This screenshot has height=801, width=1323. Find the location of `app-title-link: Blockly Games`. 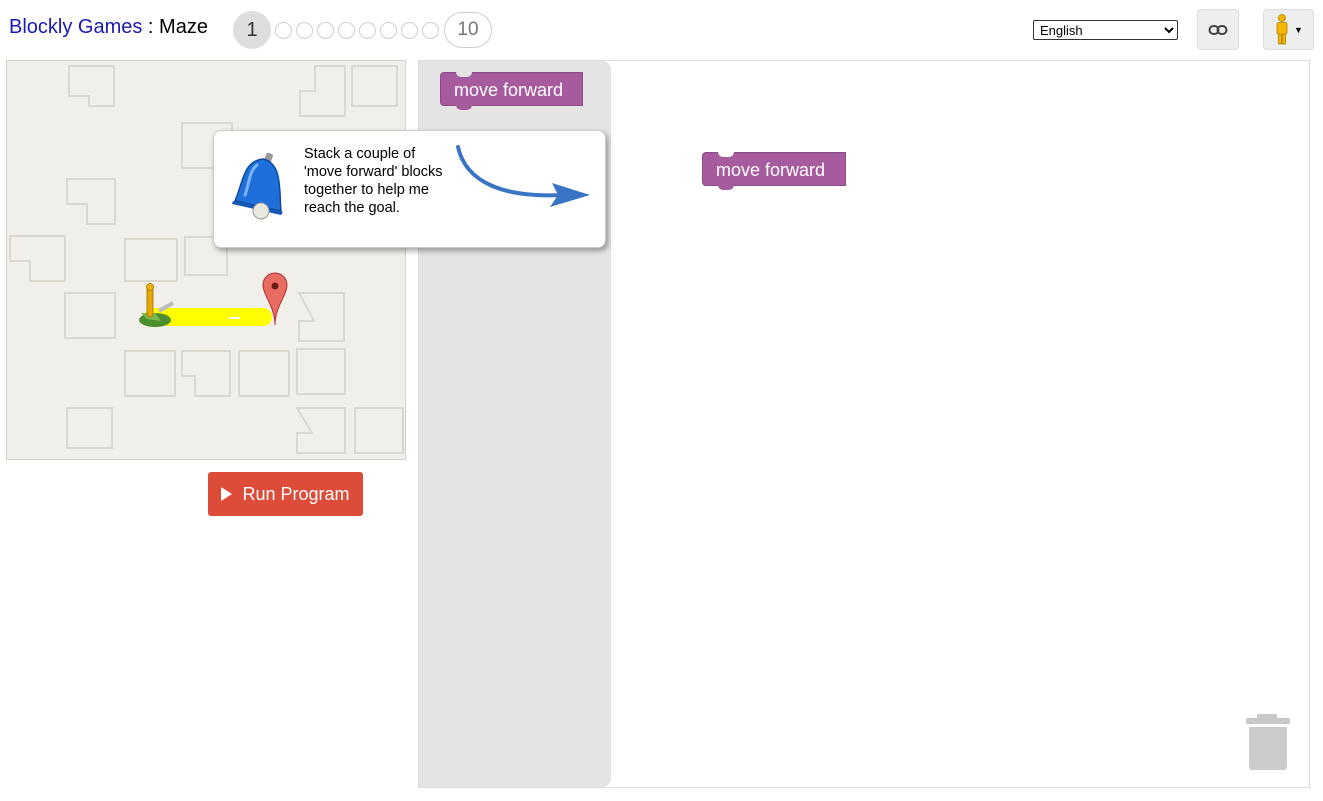

app-title-link: Blockly Games is located at coordinates (75, 27).